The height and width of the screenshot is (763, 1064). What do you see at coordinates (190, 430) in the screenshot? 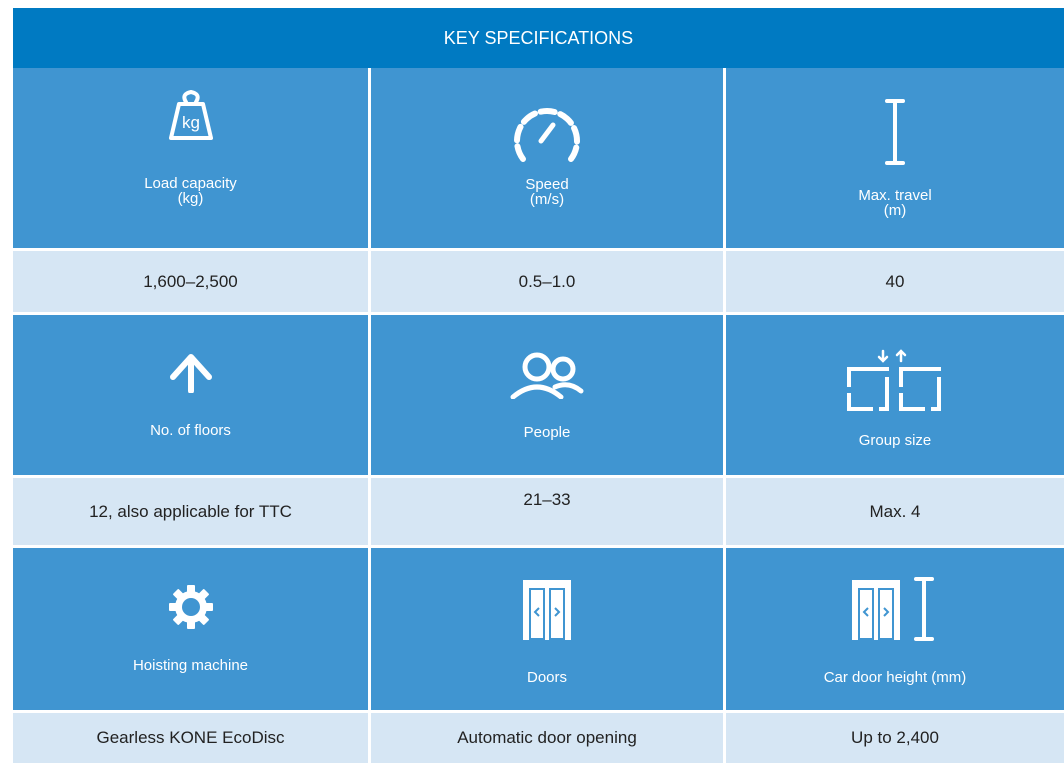
I see `spec-label: No. of floors` at bounding box center [190, 430].